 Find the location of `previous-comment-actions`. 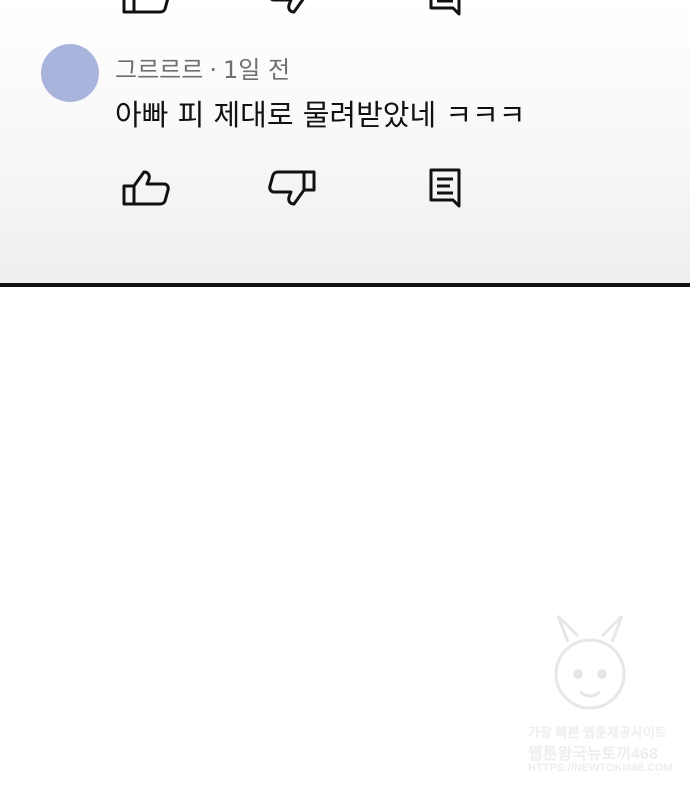

previous-comment-actions is located at coordinates (345, 9).